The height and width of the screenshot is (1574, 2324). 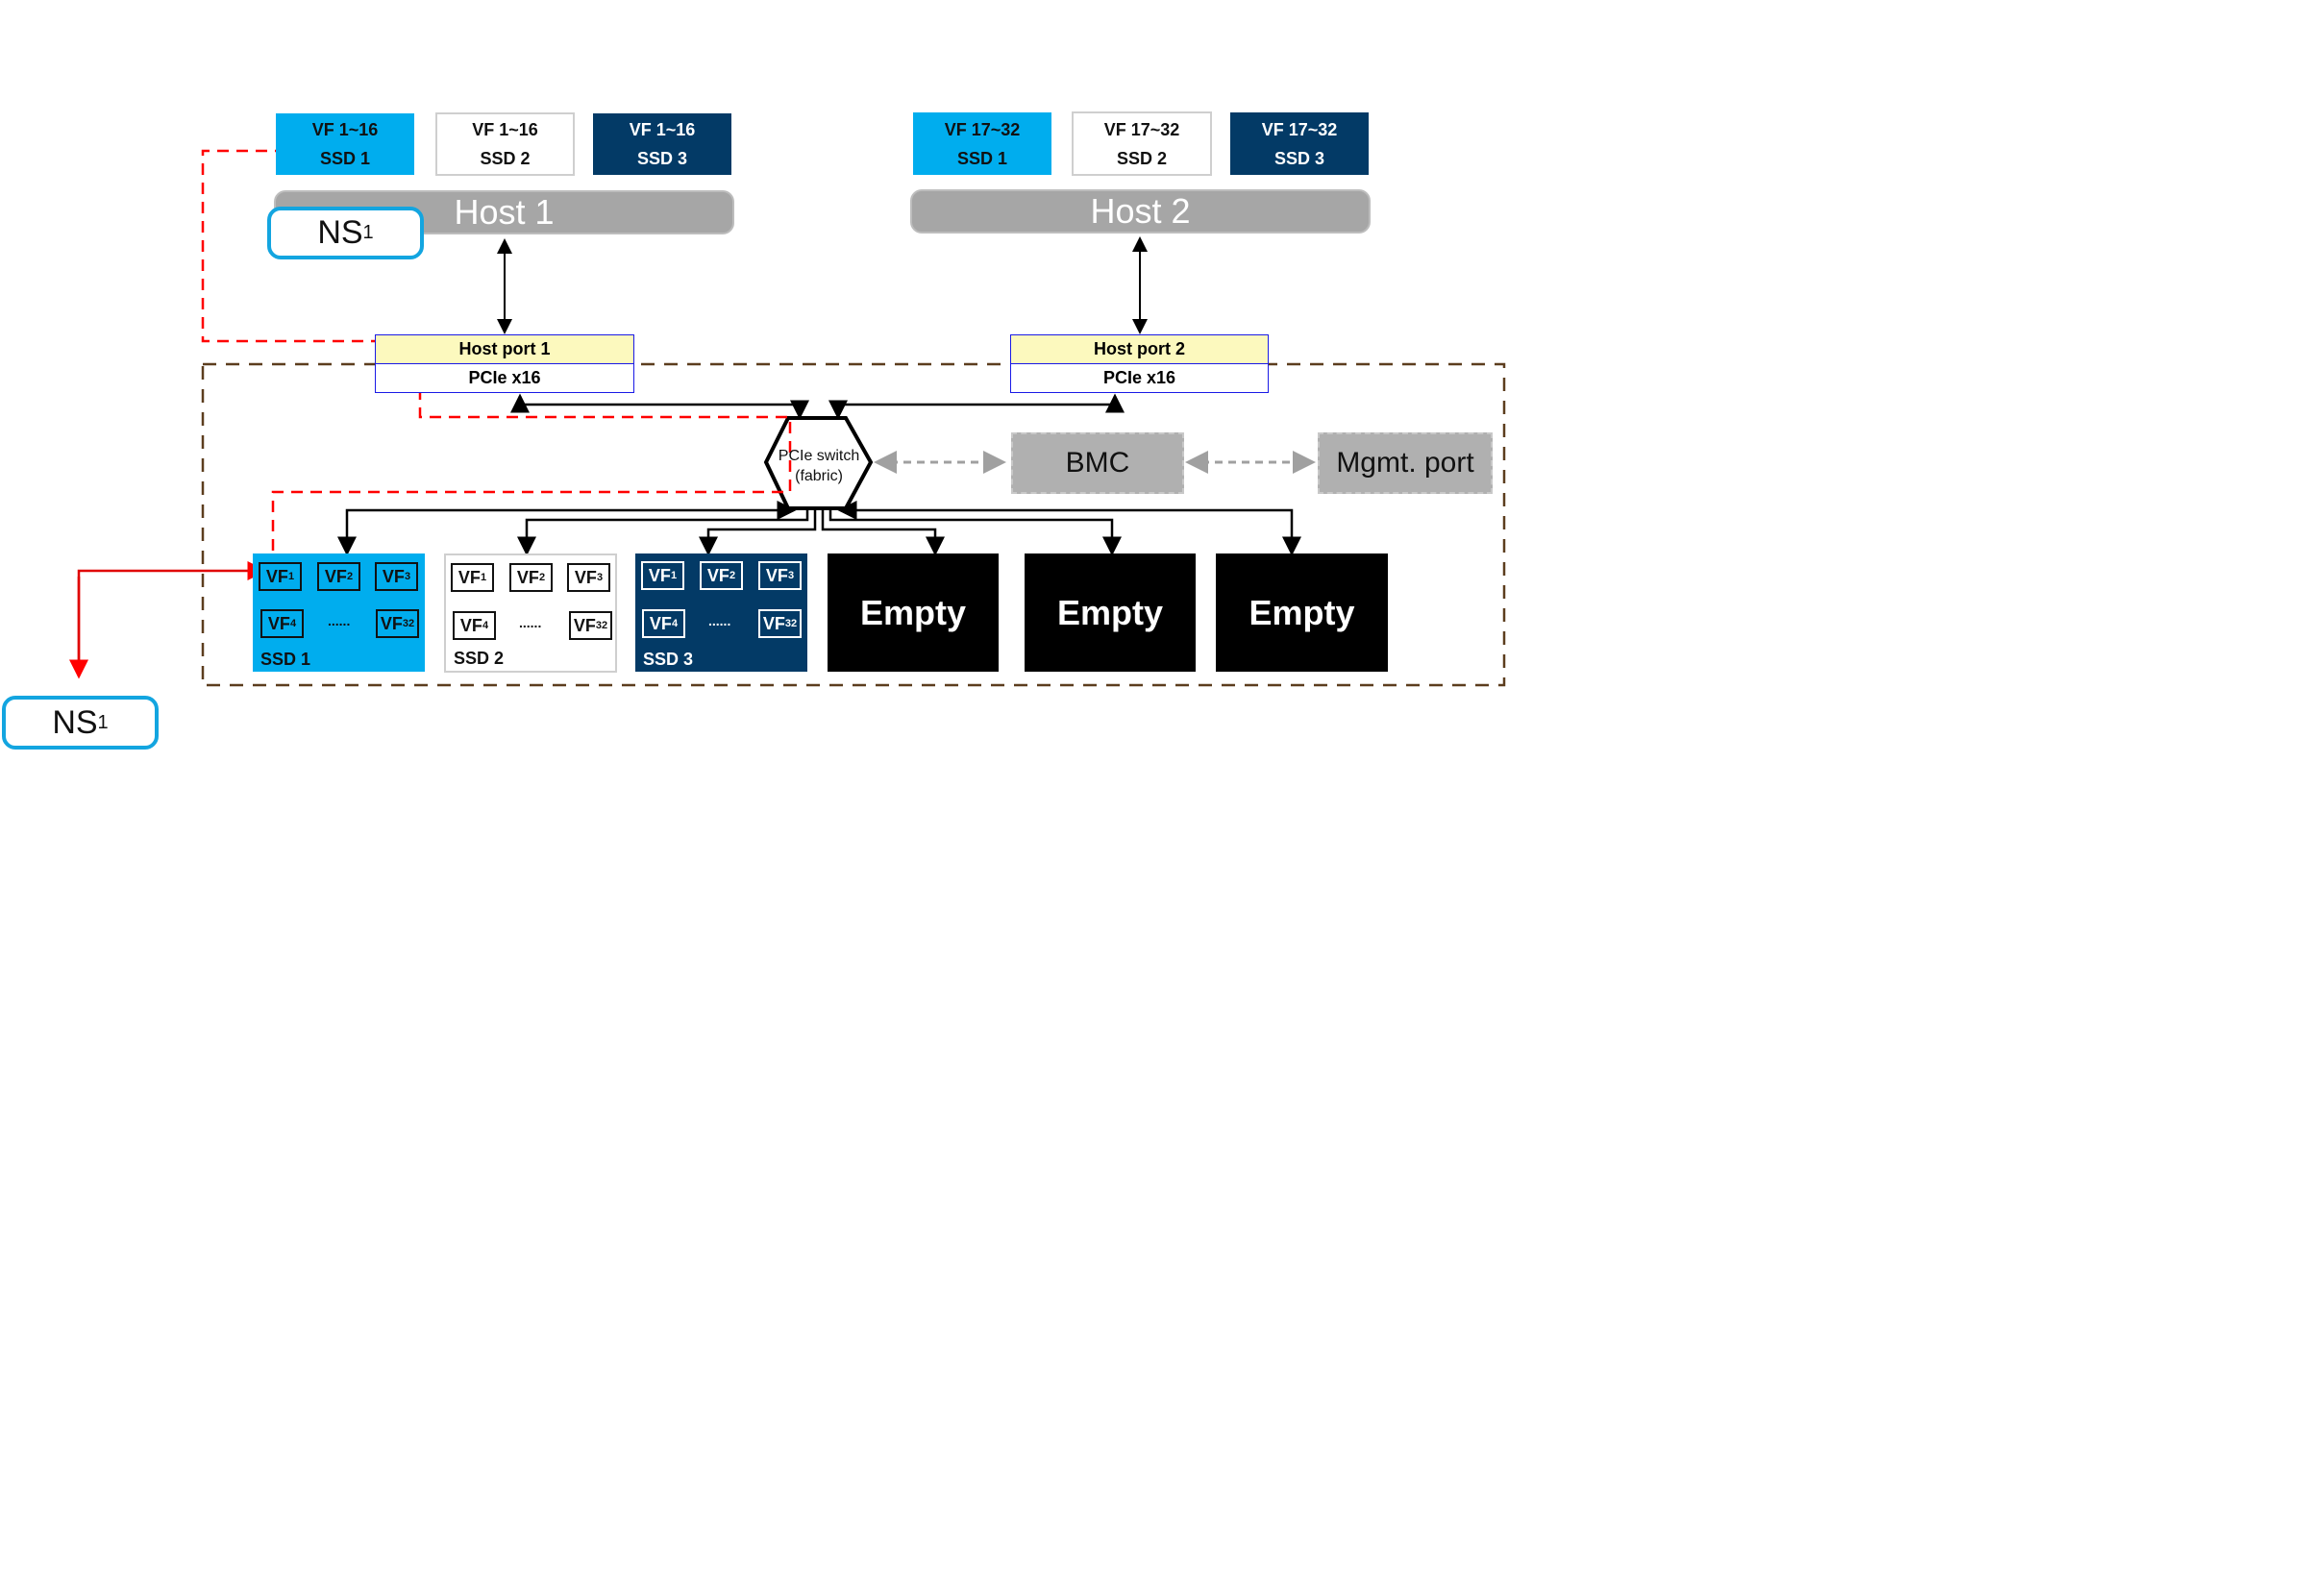 I want to click on mgmt-port-box: Mgmt. port, so click(x=1405, y=463).